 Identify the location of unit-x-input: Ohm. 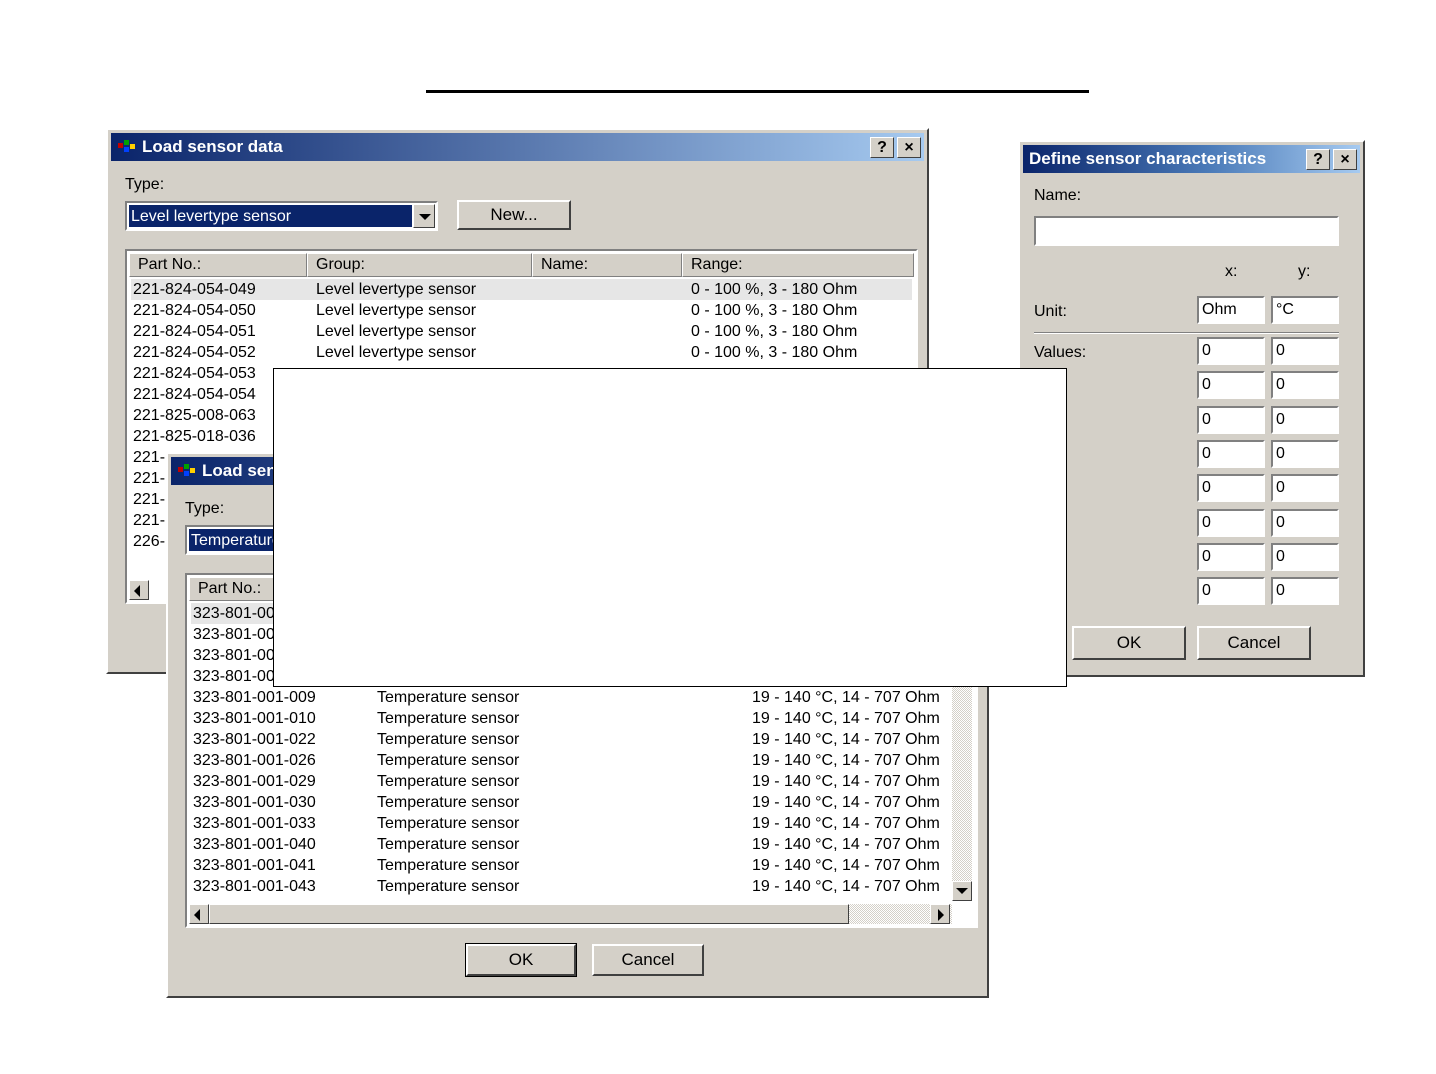
(1231, 310).